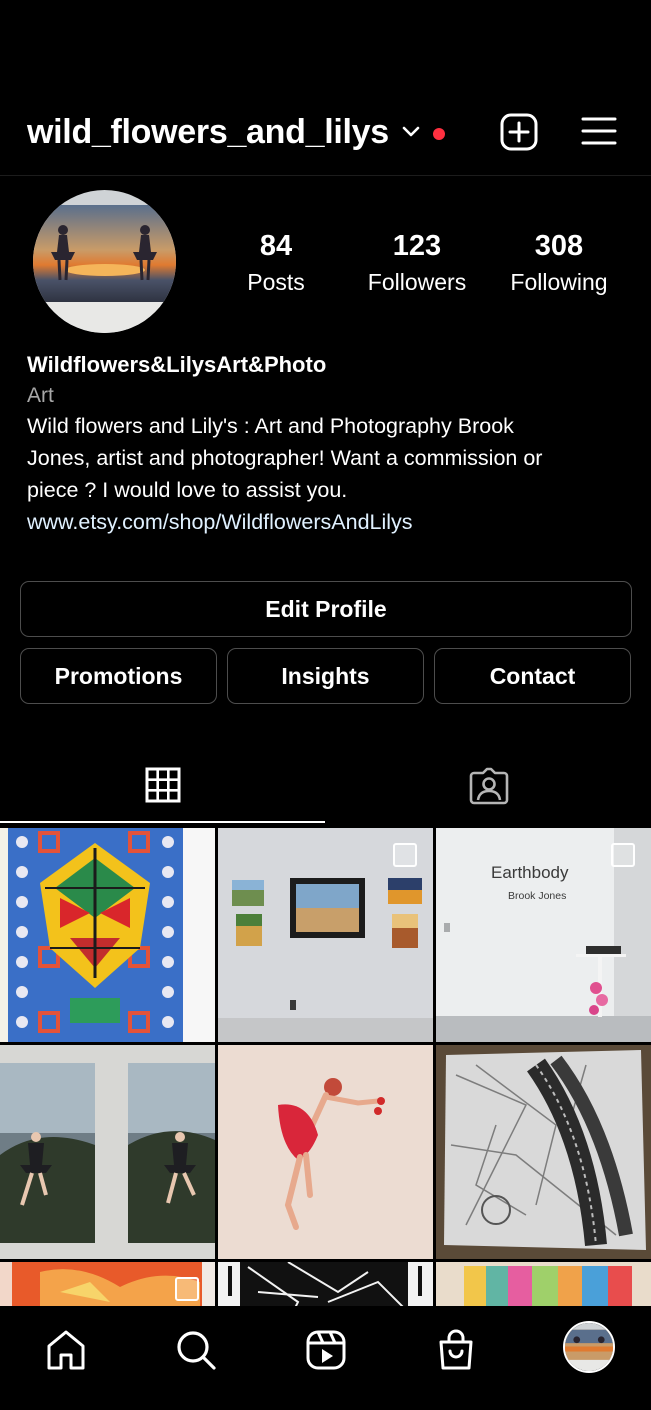 The height and width of the screenshot is (1410, 651). I want to click on exhibit-sign-title: Earthbody, so click(530, 872).